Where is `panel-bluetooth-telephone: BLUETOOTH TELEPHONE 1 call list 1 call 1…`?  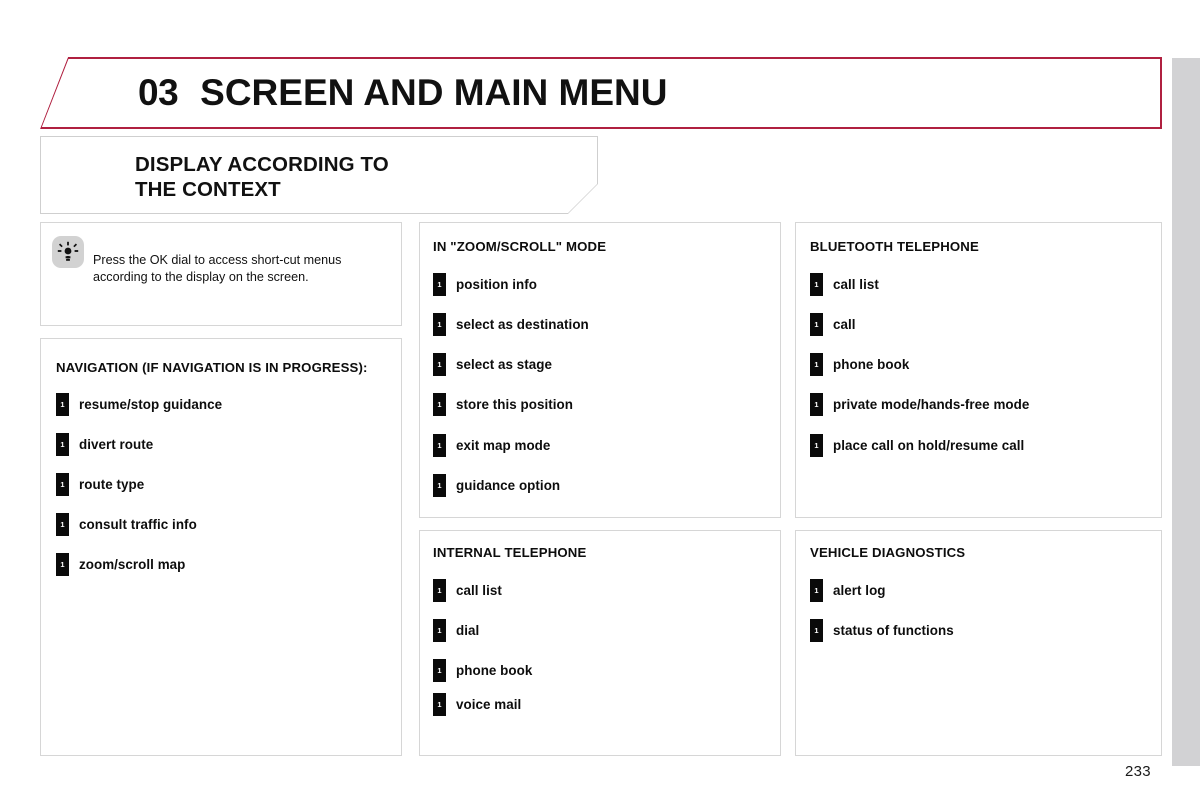 panel-bluetooth-telephone: BLUETOOTH TELEPHONE 1 call list 1 call 1… is located at coordinates (978, 370).